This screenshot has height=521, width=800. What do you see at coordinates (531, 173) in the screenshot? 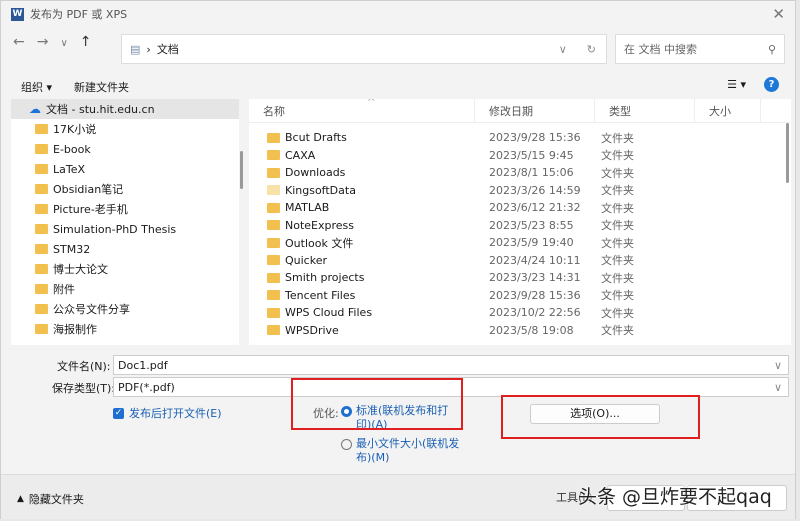
I see `file-date: 2023/8/1 15:06` at bounding box center [531, 173].